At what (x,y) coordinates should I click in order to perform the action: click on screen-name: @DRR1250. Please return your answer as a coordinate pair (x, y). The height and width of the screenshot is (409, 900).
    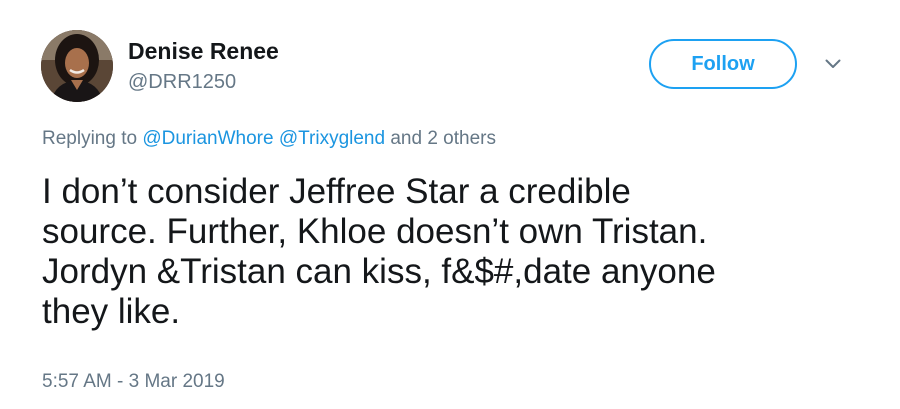
    Looking at the image, I should click on (182, 82).